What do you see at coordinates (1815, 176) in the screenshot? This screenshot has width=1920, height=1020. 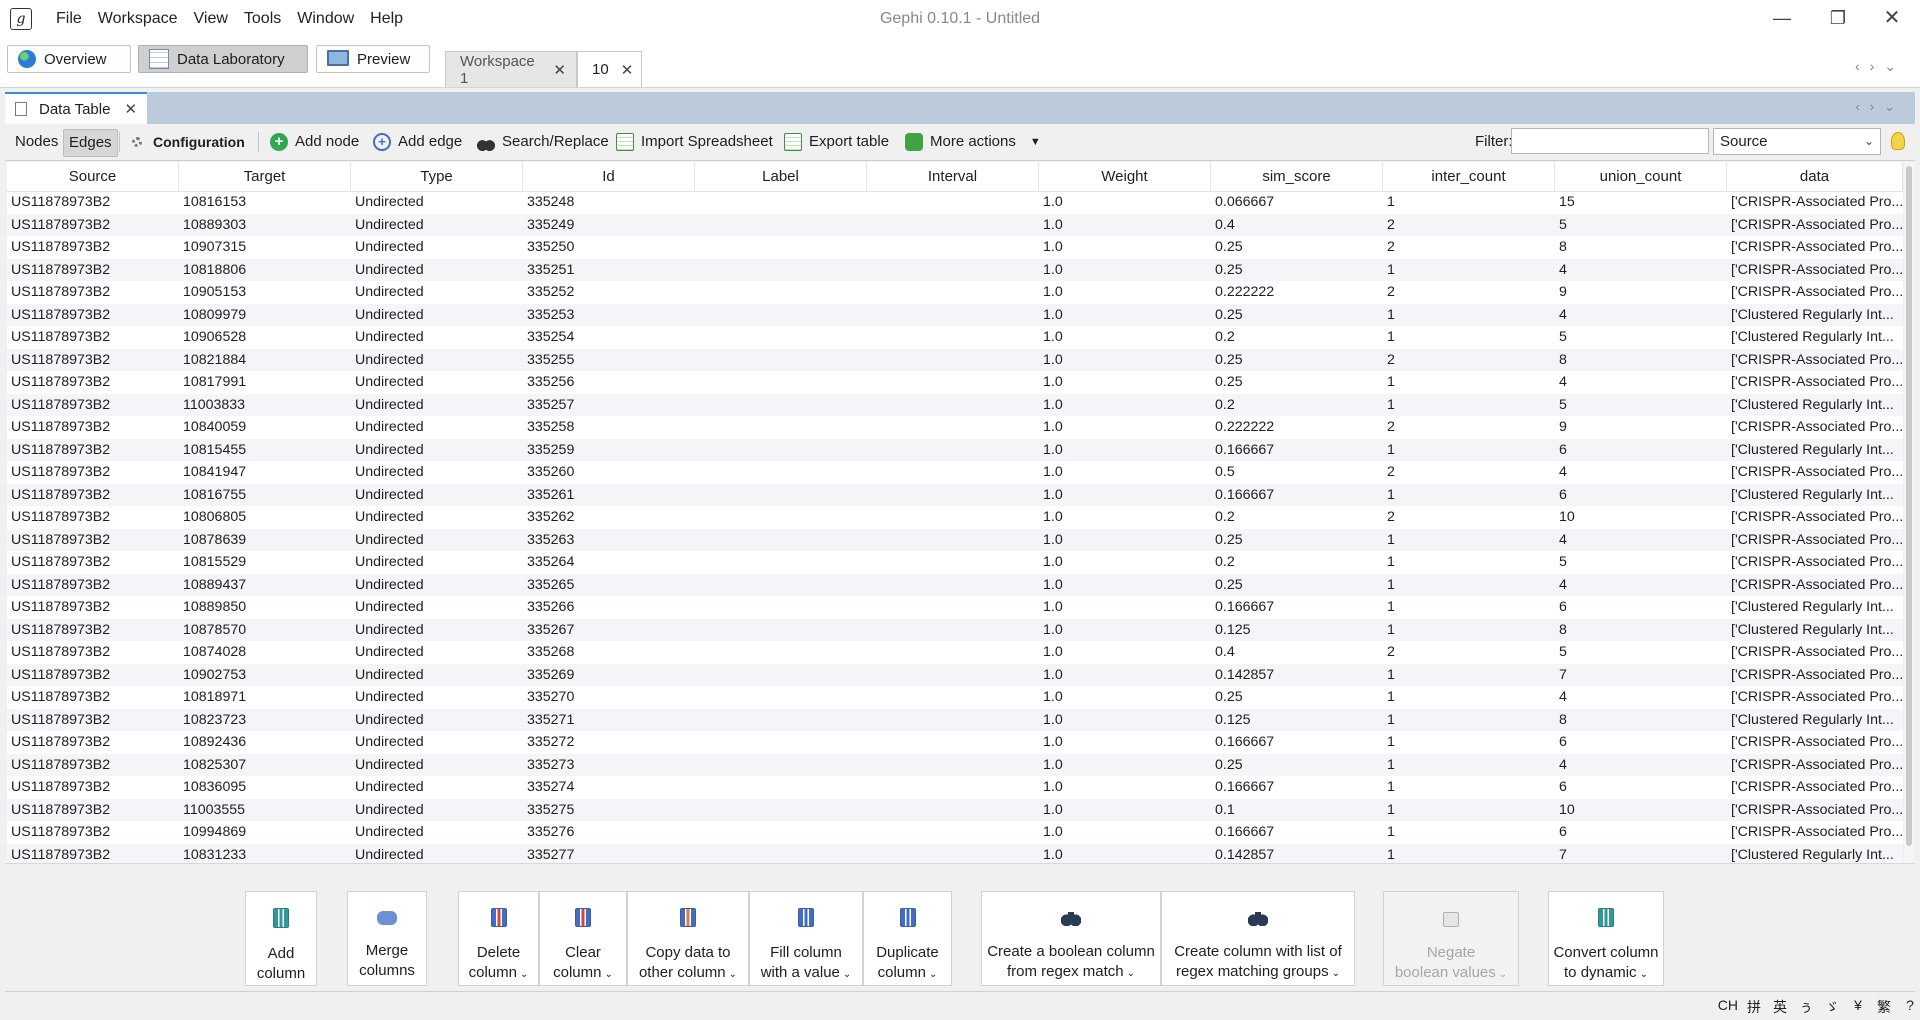 I see `column-header-data: data` at bounding box center [1815, 176].